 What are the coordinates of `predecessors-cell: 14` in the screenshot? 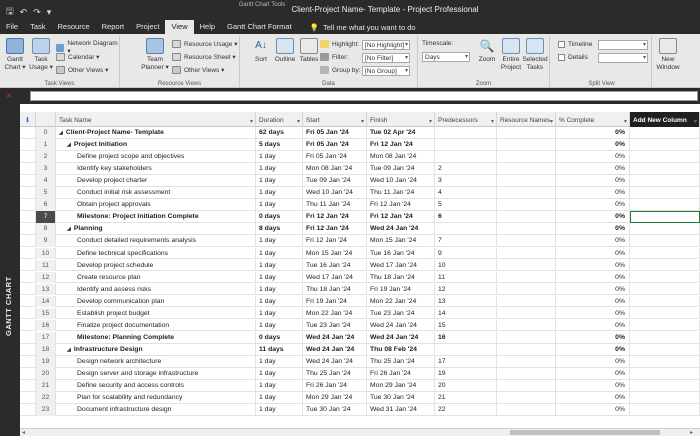 It's located at (466, 313).